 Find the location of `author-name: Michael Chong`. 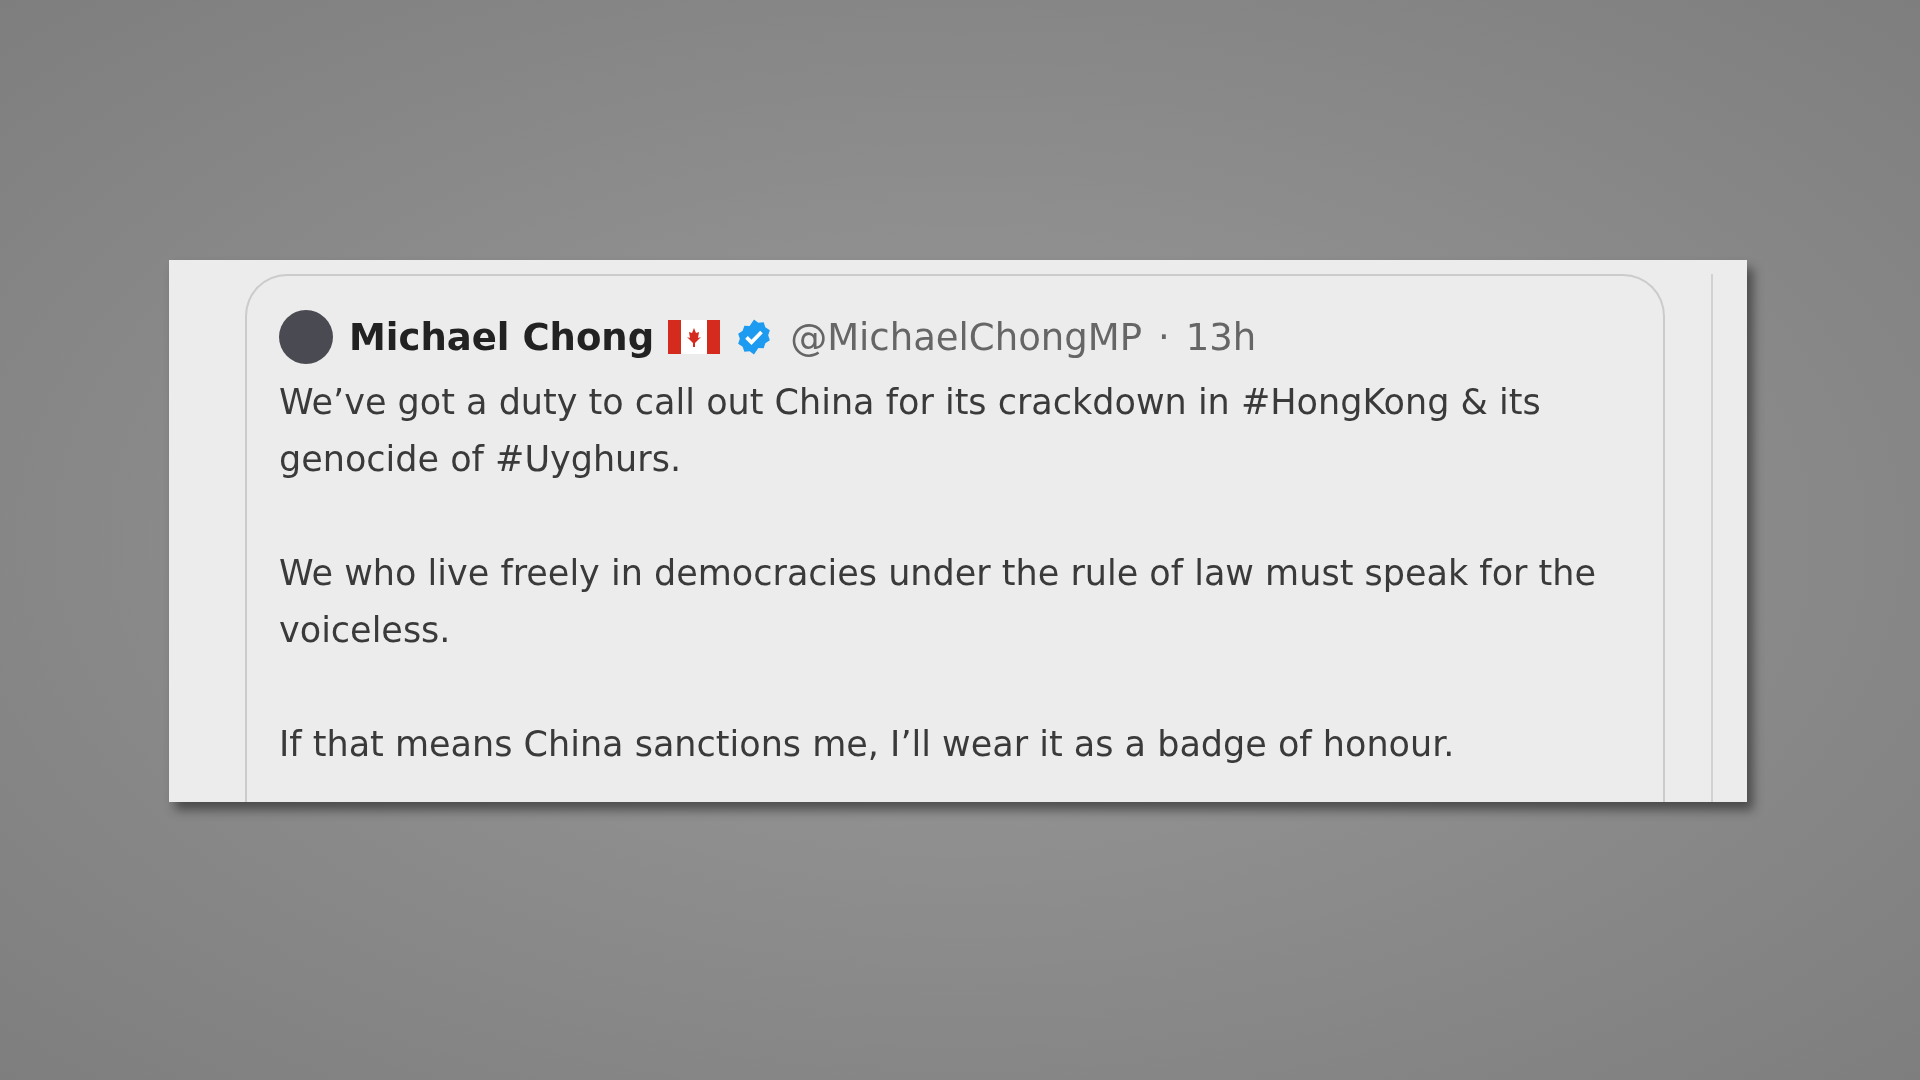

author-name: Michael Chong is located at coordinates (502, 337).